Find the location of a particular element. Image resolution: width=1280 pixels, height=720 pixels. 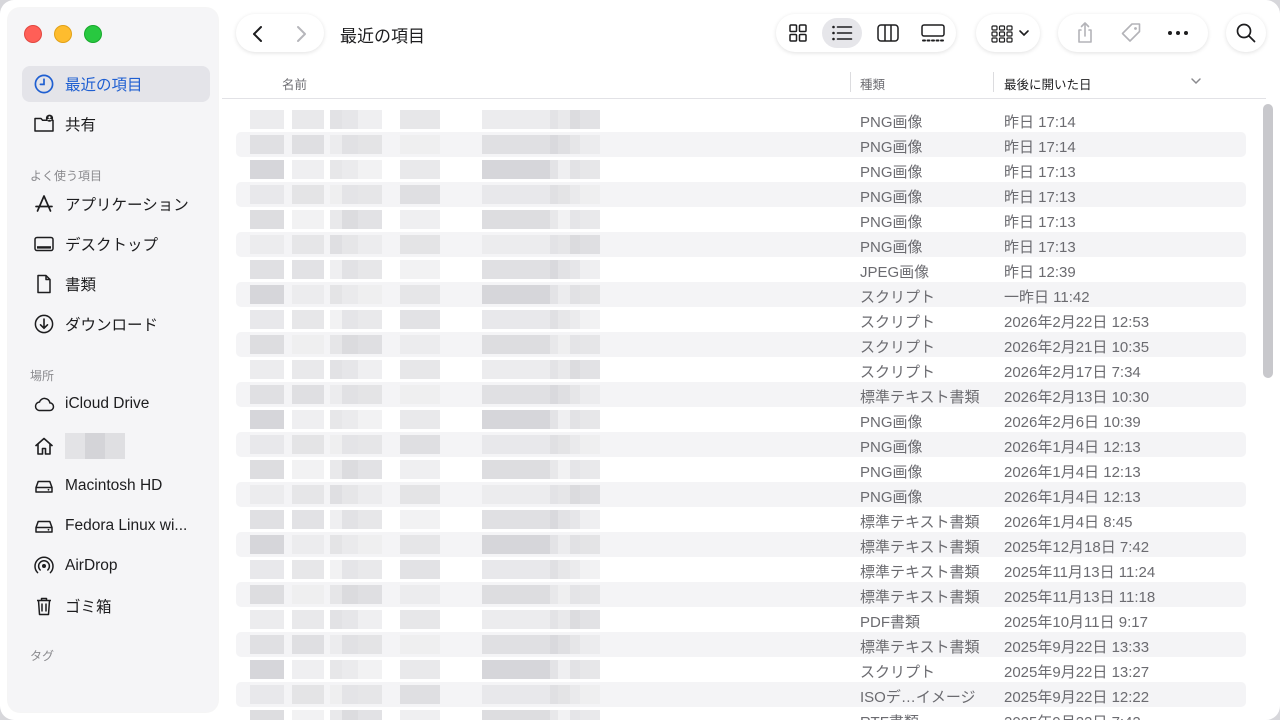

gallery-icon is located at coordinates (933, 33).